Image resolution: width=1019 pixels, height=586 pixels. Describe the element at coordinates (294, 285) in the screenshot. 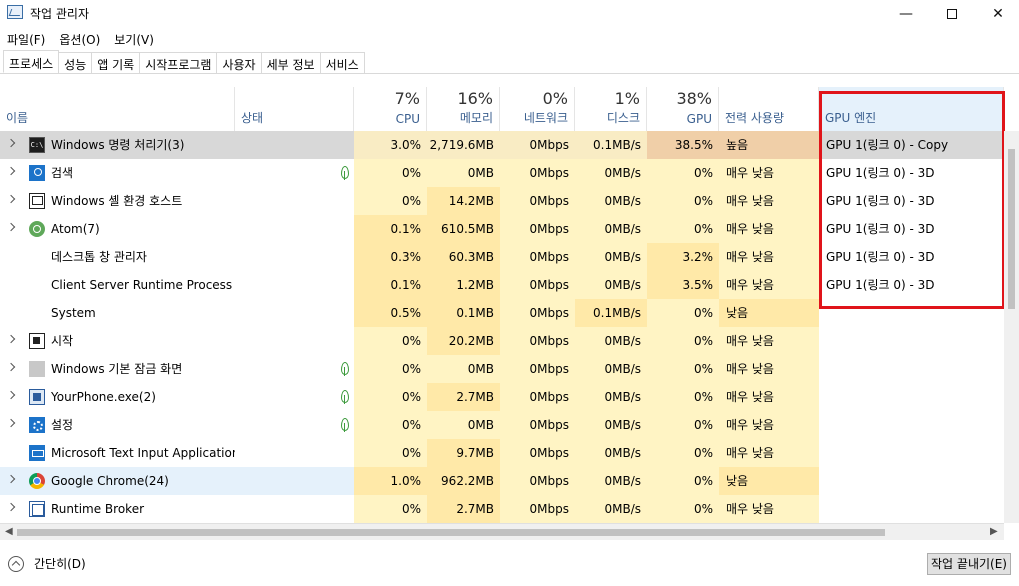

I see `process-status-cell` at that location.